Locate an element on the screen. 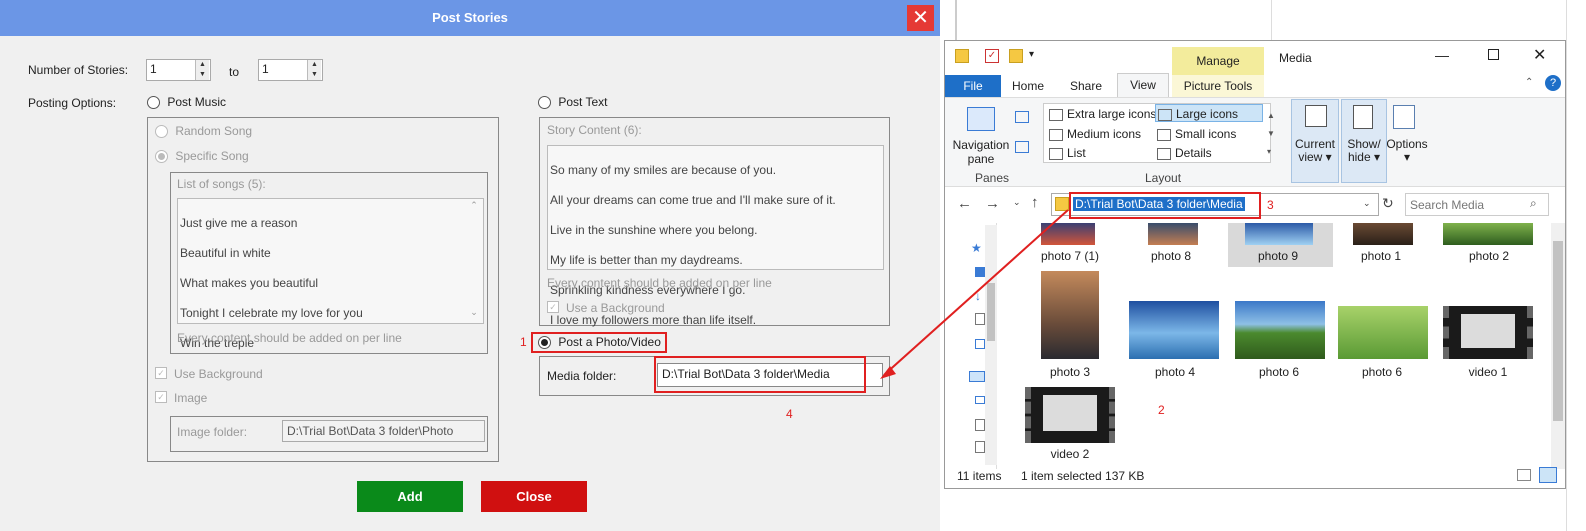 The image size is (1586, 531). arrow-line is located at coordinates (976, 292).